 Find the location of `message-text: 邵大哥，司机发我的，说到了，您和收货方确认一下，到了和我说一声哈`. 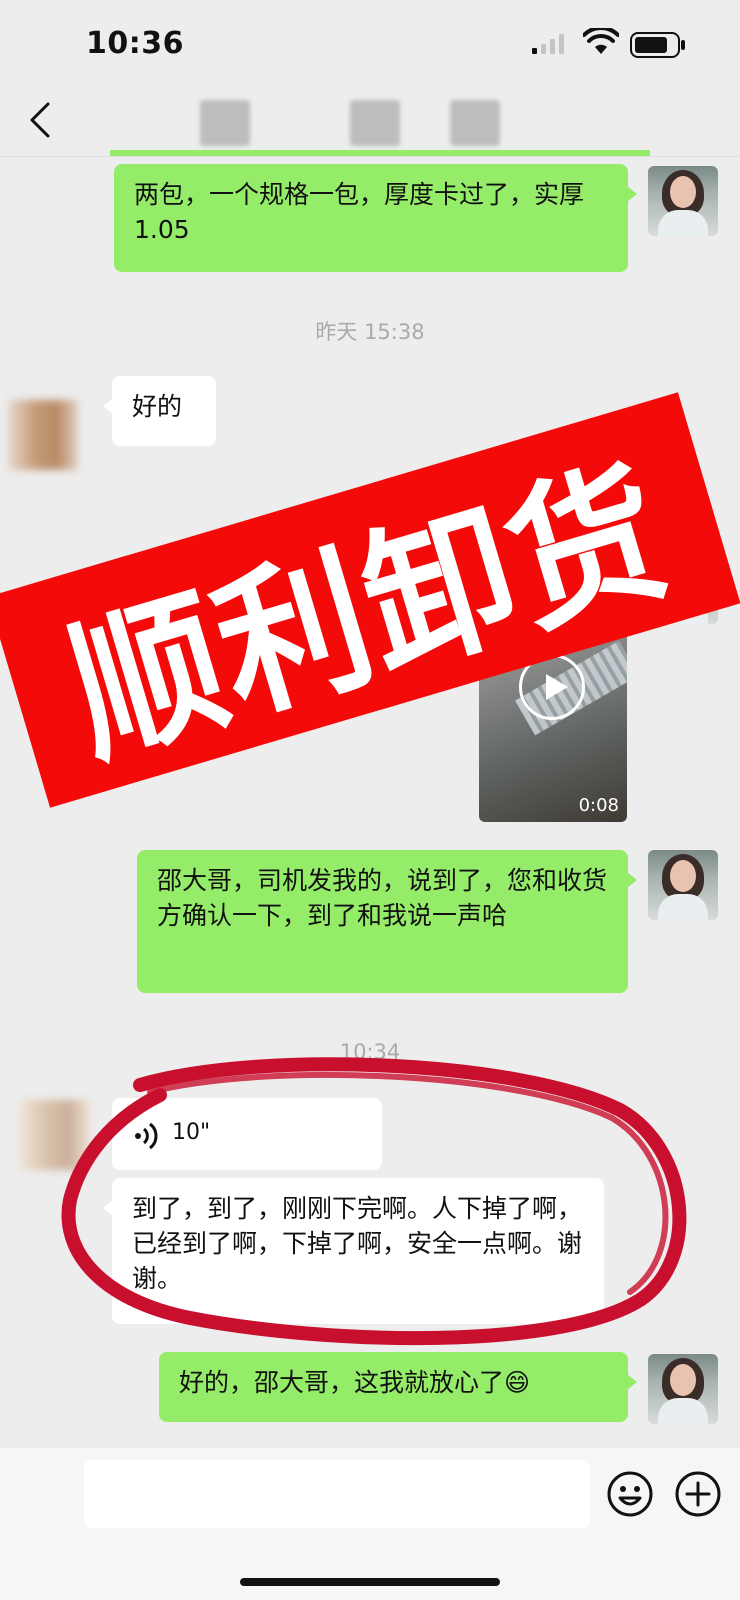

message-text: 邵大哥，司机发我的，说到了，您和收货方确认一下，到了和我说一声哈 is located at coordinates (382, 898).